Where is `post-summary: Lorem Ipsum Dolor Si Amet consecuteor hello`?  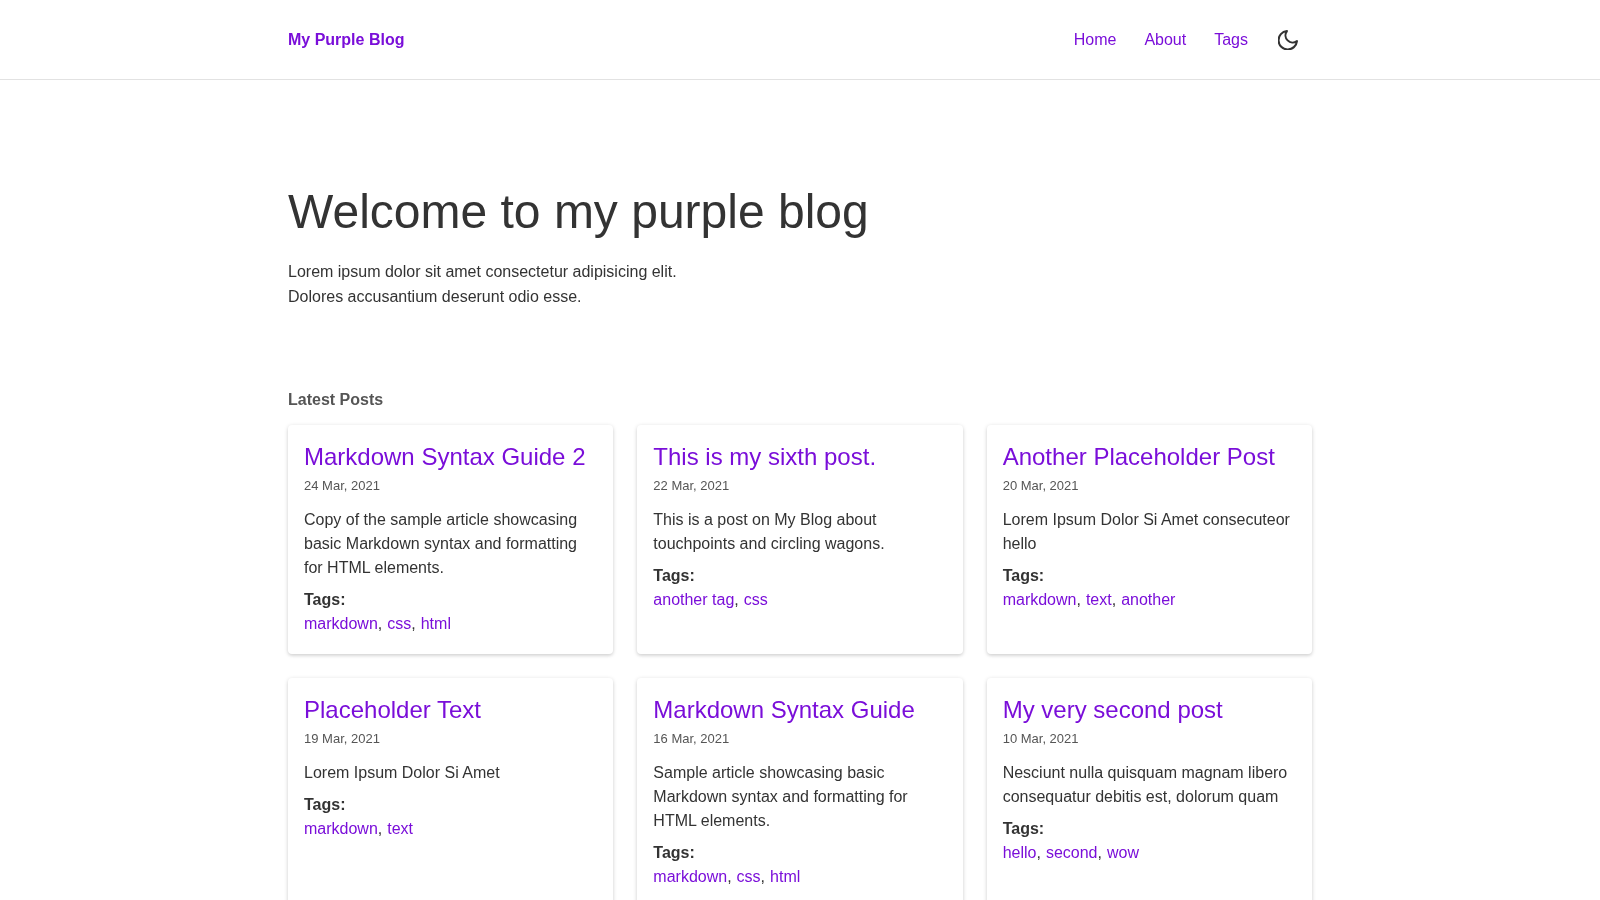 post-summary: Lorem Ipsum Dolor Si Amet consecuteor hello is located at coordinates (1146, 532).